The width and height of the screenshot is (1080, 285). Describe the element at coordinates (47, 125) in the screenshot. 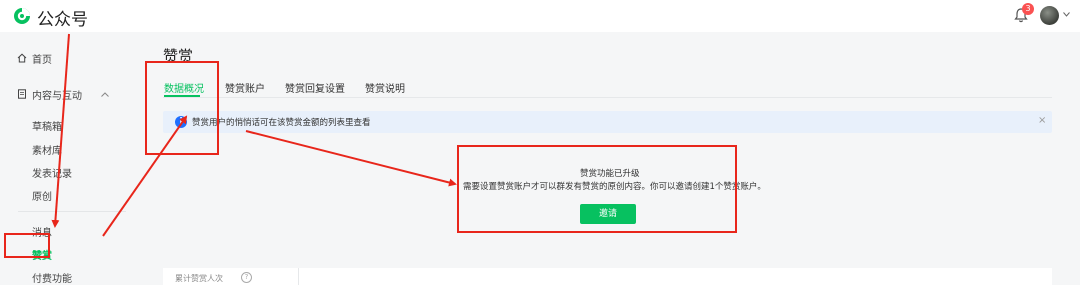

I see `sidebar-item-drafts: 草稿箱` at that location.